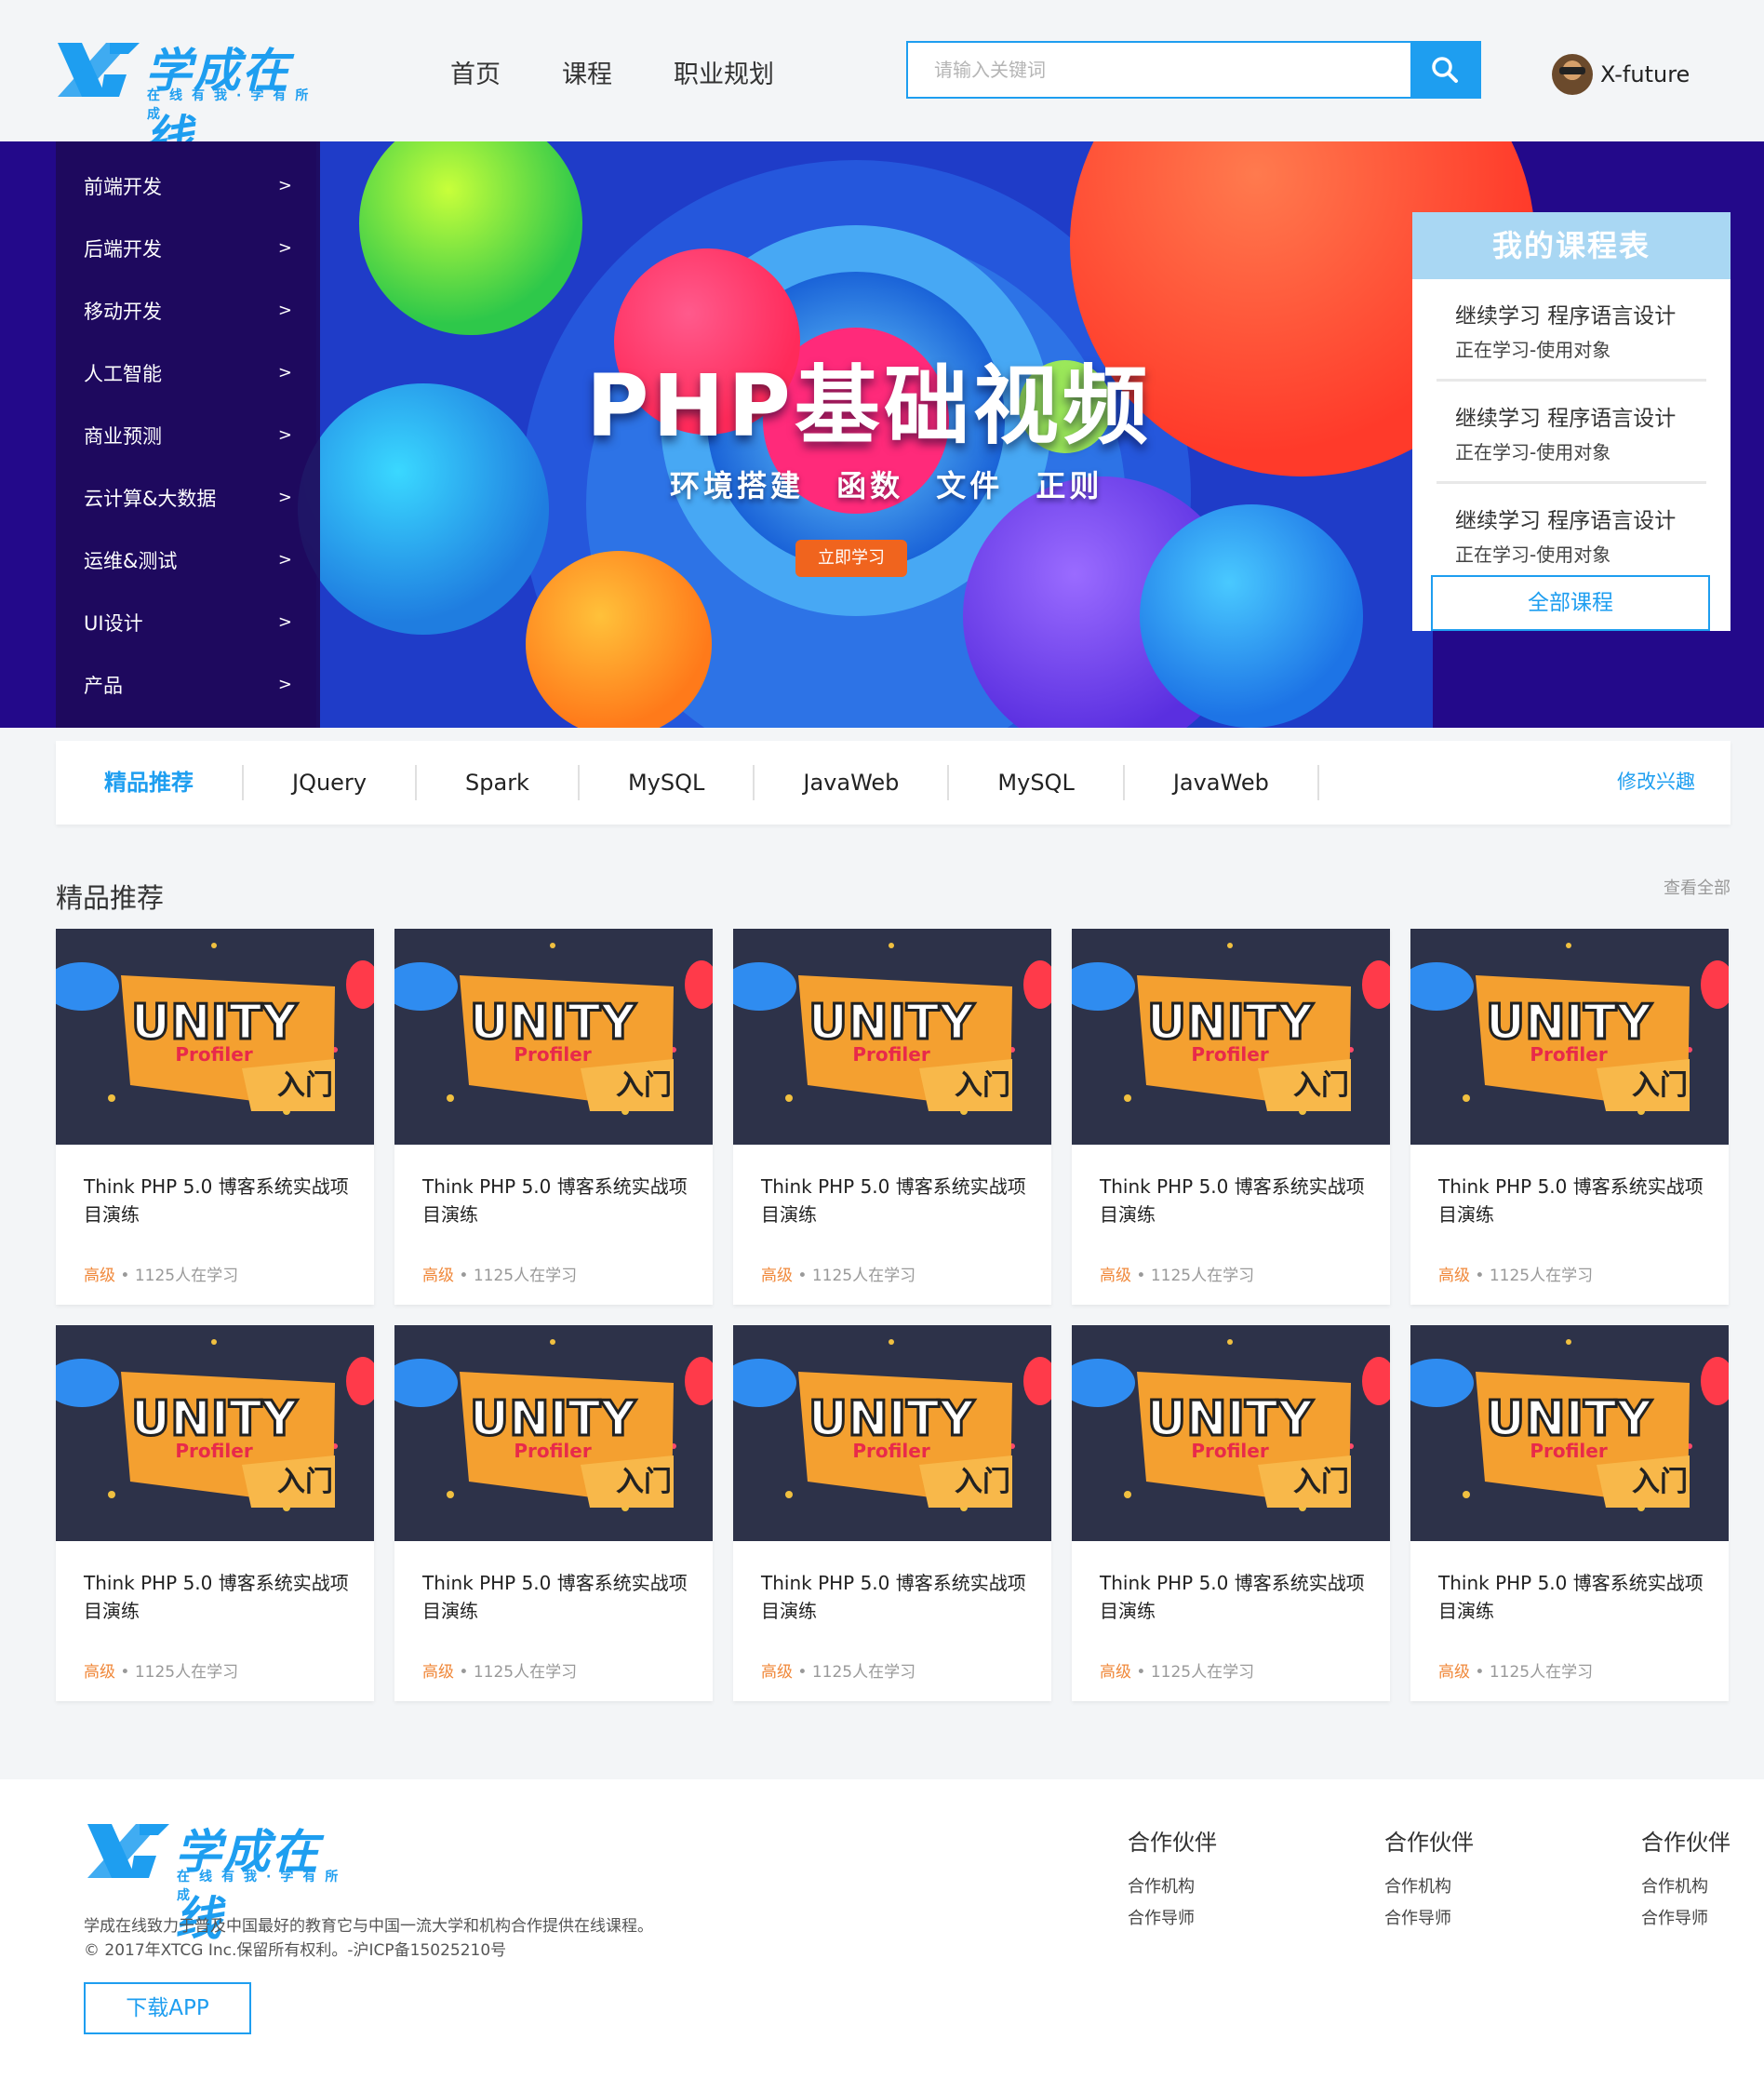 The width and height of the screenshot is (1764, 2079). I want to click on section-title: 精品推荐, so click(110, 898).